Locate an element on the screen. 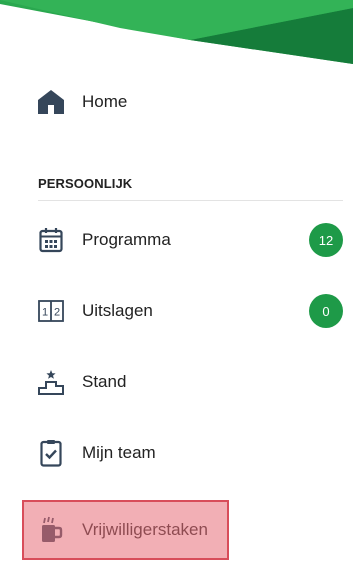 The image size is (353, 562). sidebar-item-home: Home is located at coordinates (176, 102).